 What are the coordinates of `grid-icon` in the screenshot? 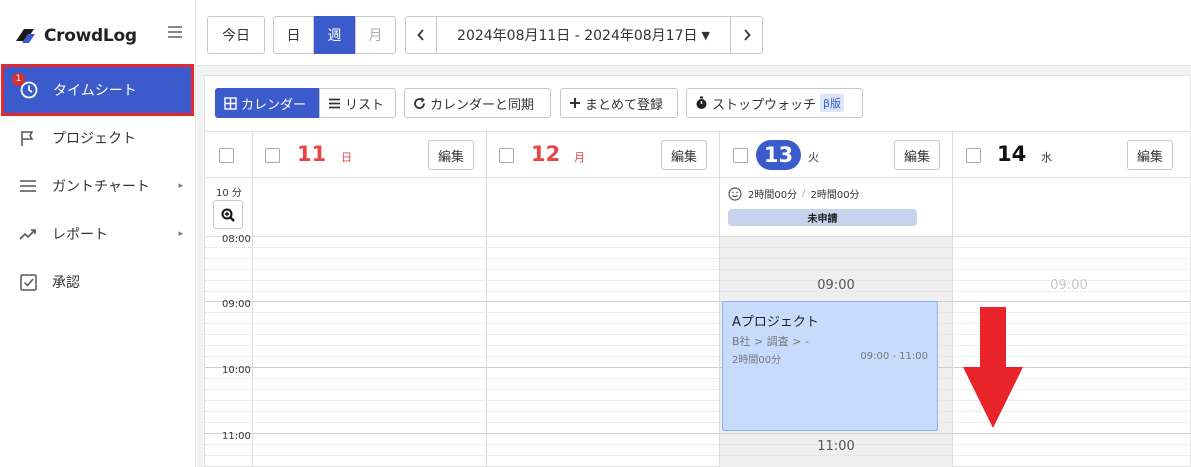 It's located at (230, 103).